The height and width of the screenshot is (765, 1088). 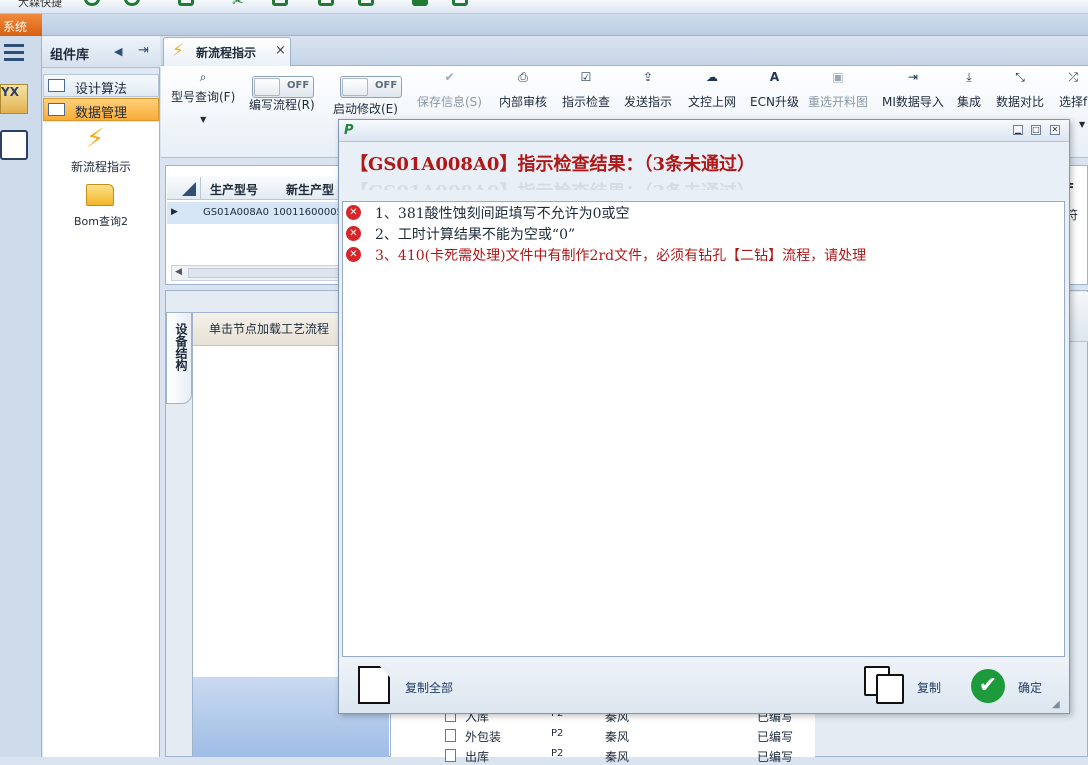 I want to click on grid-icon, so click(x=186, y=3).